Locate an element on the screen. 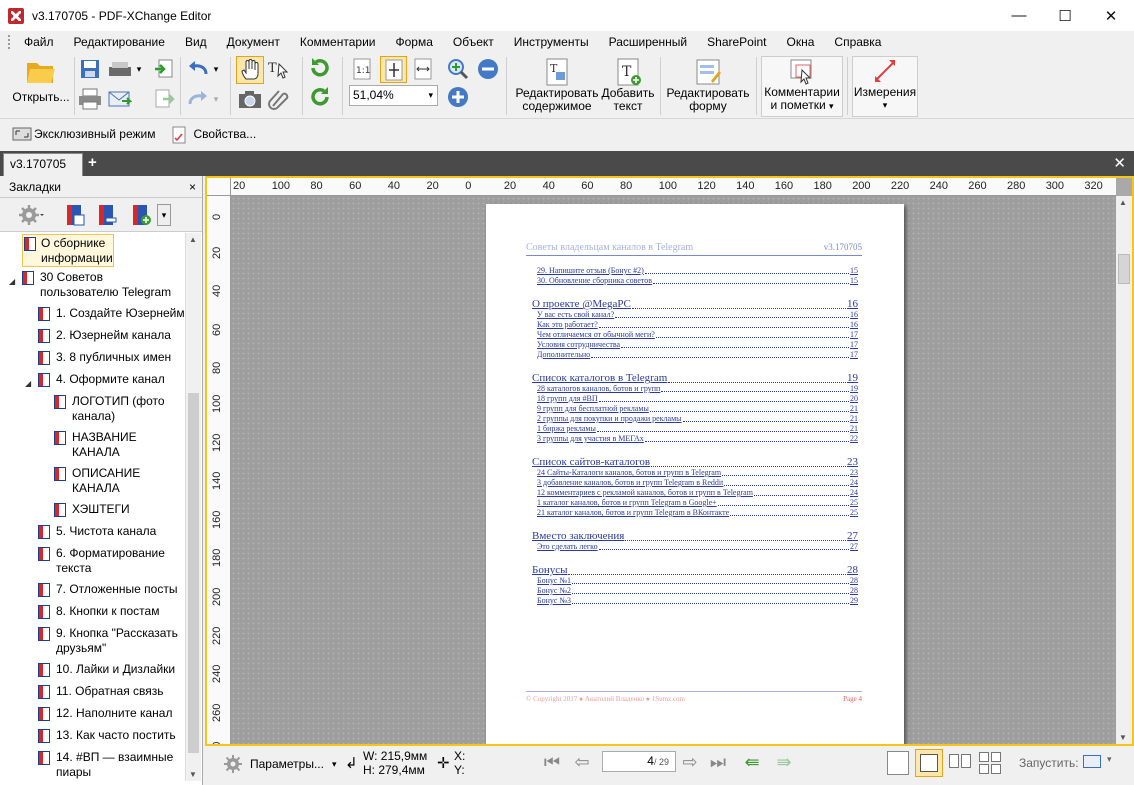 The image size is (1134, 785). toc-entry-link: 2 группы для покупки и продажи рекламы 21 is located at coordinates (697, 419).